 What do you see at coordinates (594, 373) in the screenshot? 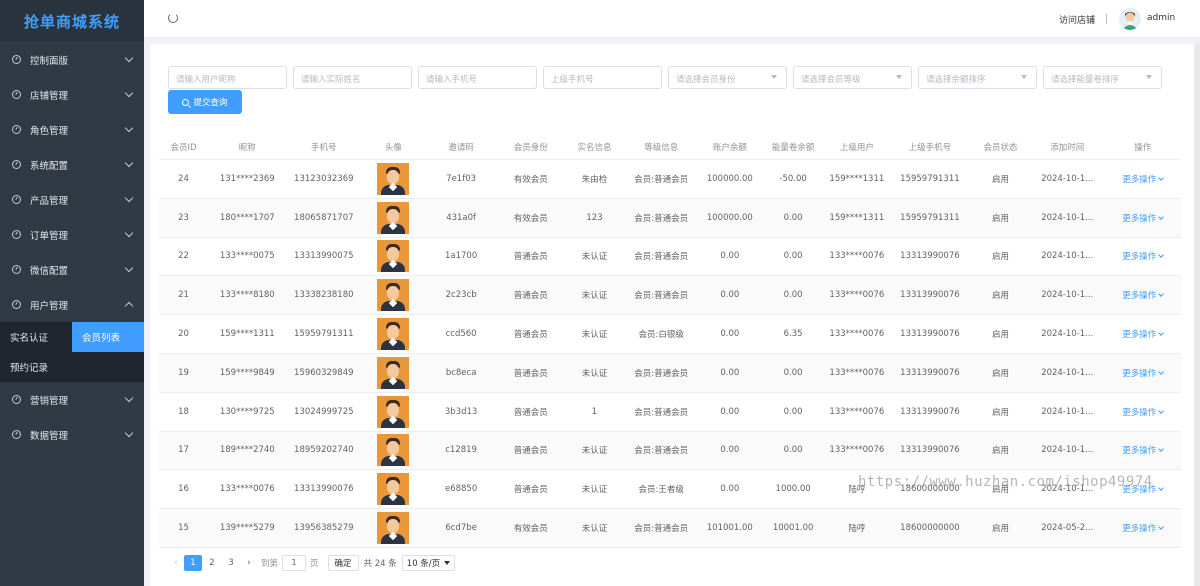
I see `table-cell: 未认证` at bounding box center [594, 373].